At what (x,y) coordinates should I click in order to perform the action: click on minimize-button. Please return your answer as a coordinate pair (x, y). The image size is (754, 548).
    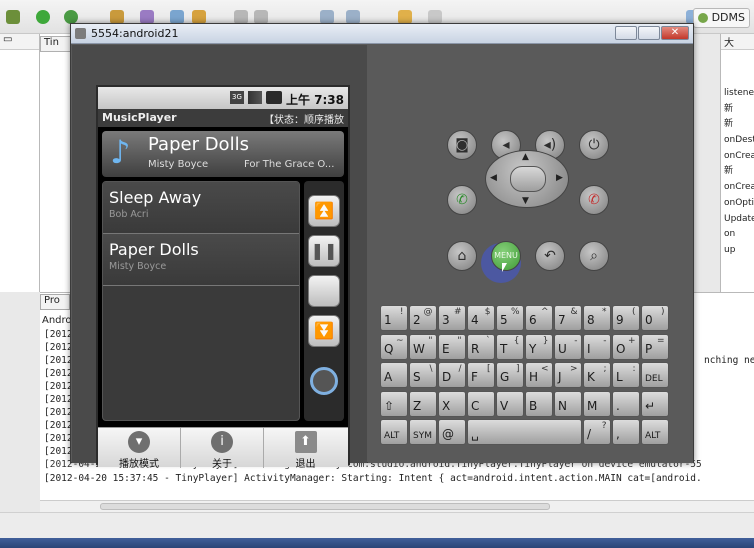
    Looking at the image, I should click on (626, 33).